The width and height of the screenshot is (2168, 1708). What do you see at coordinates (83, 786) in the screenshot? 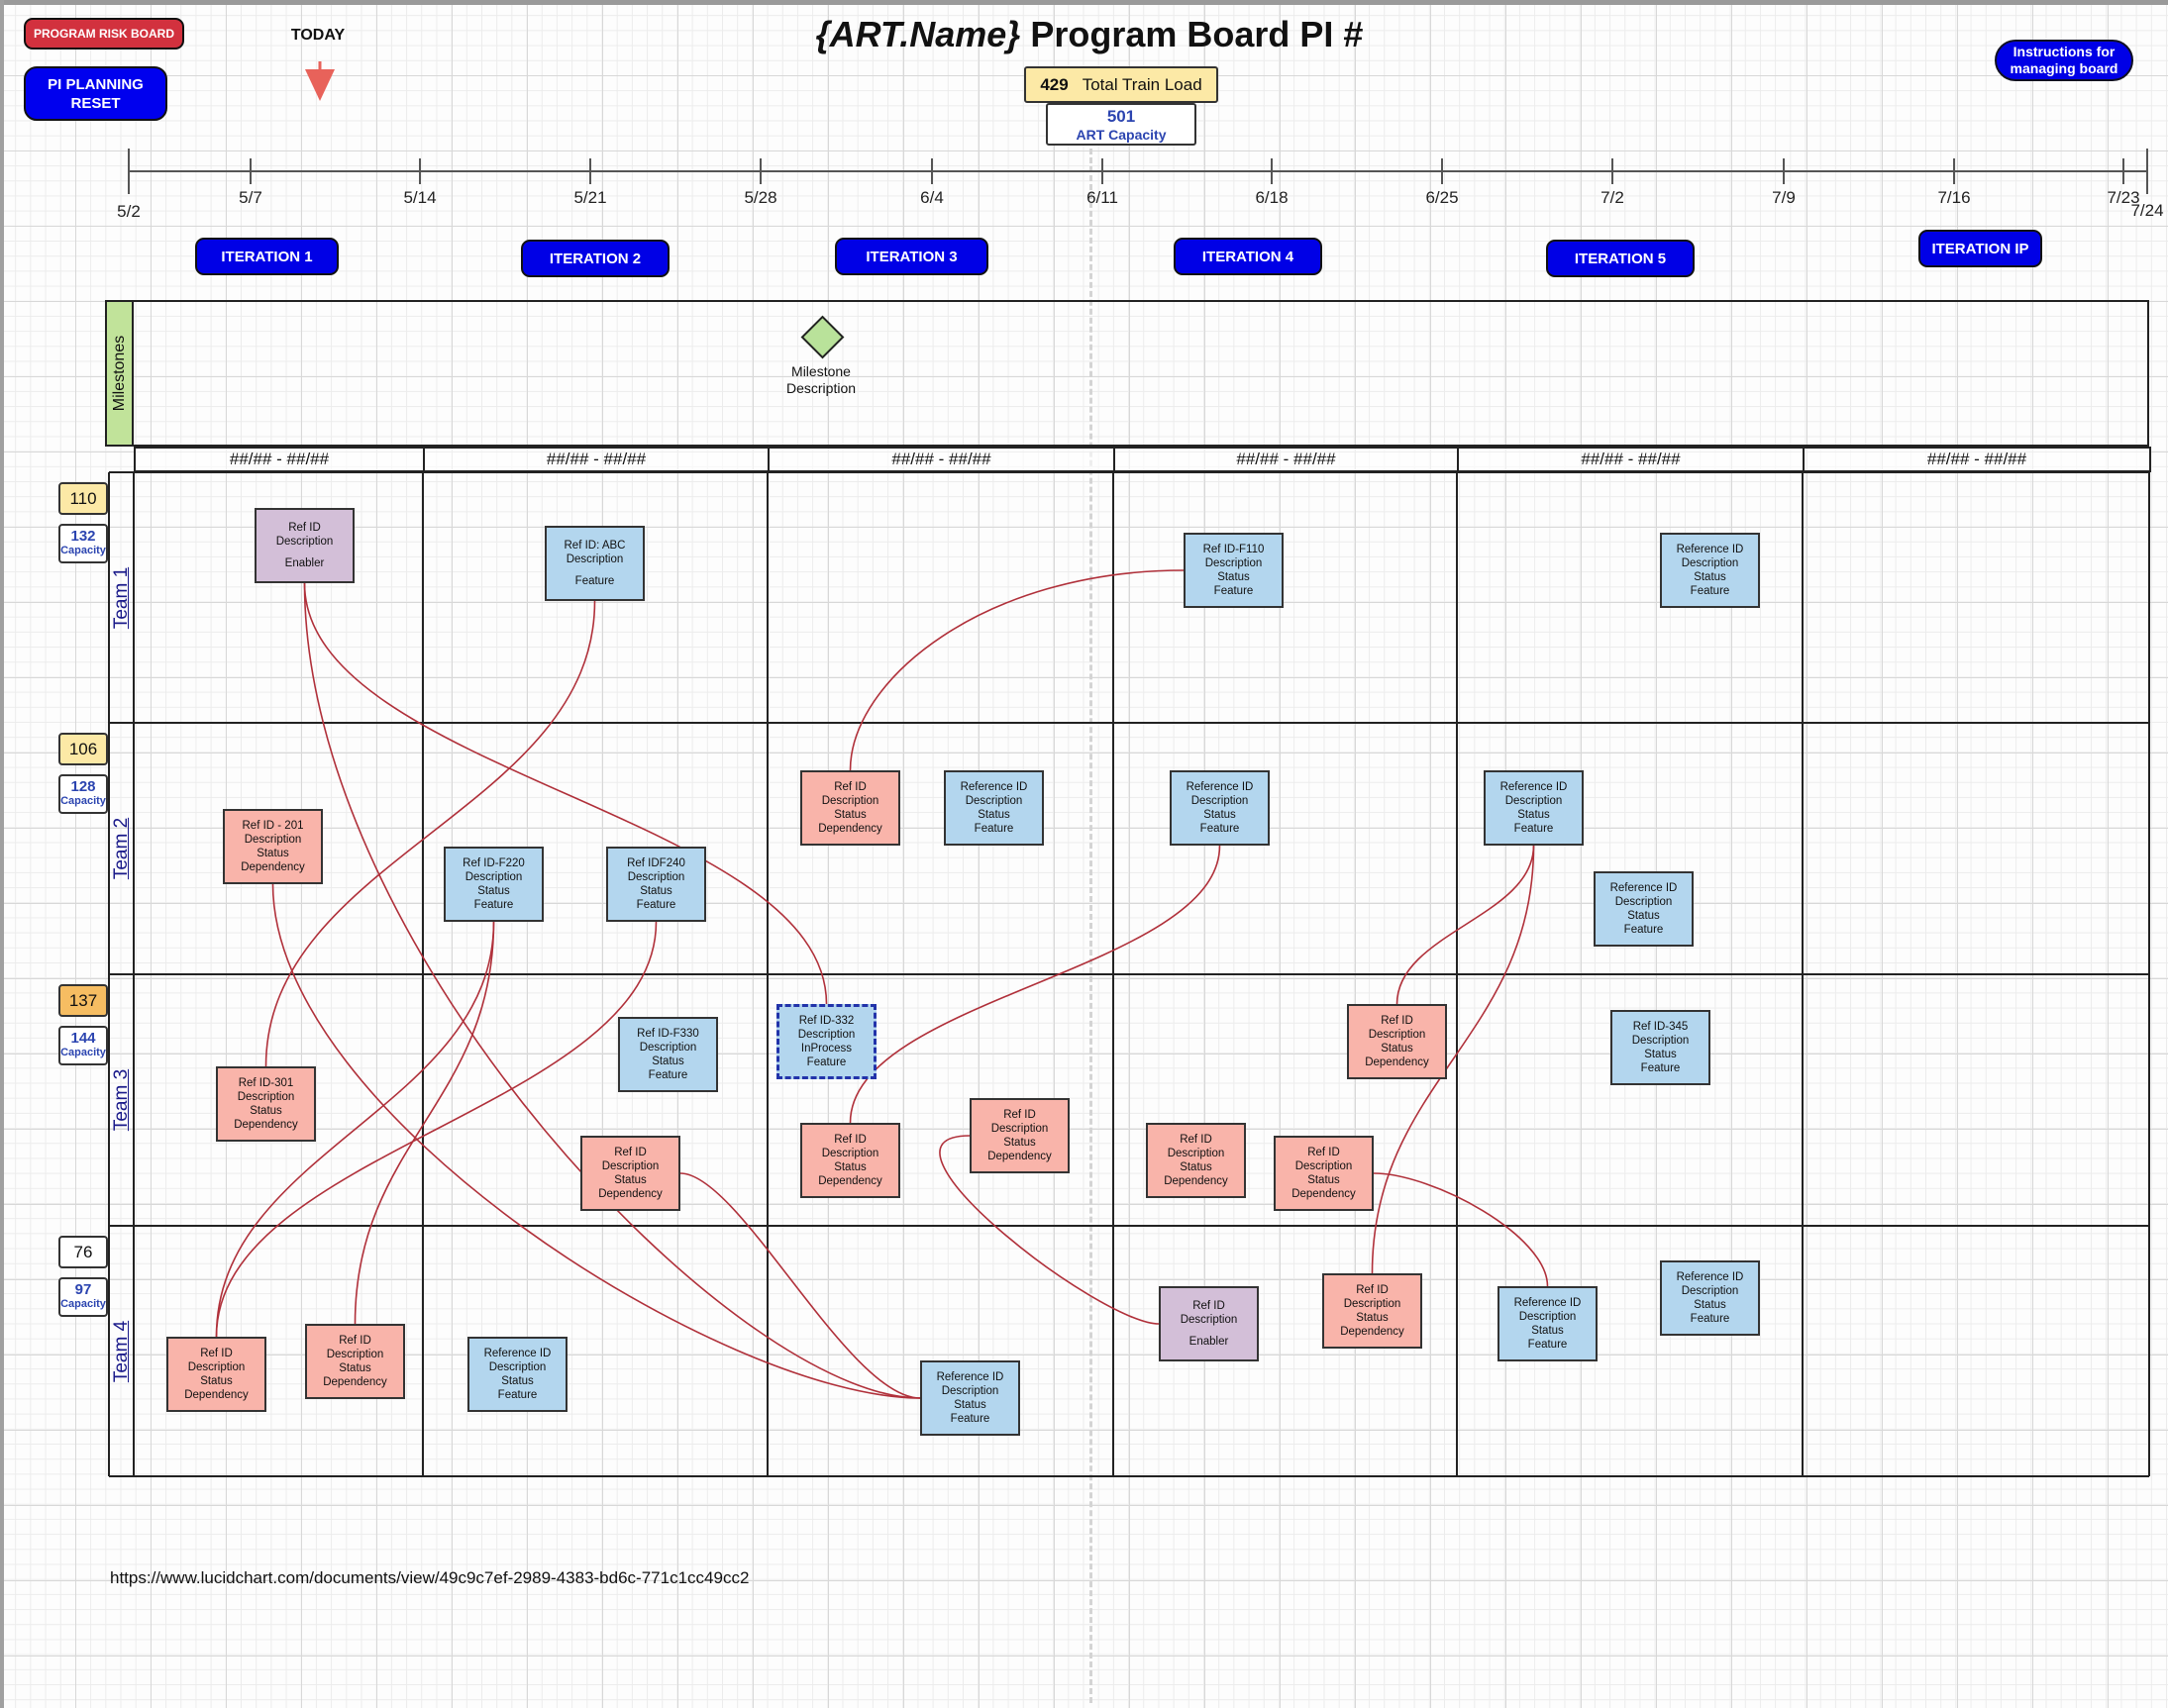
I see `team-capacity-value: 128` at bounding box center [83, 786].